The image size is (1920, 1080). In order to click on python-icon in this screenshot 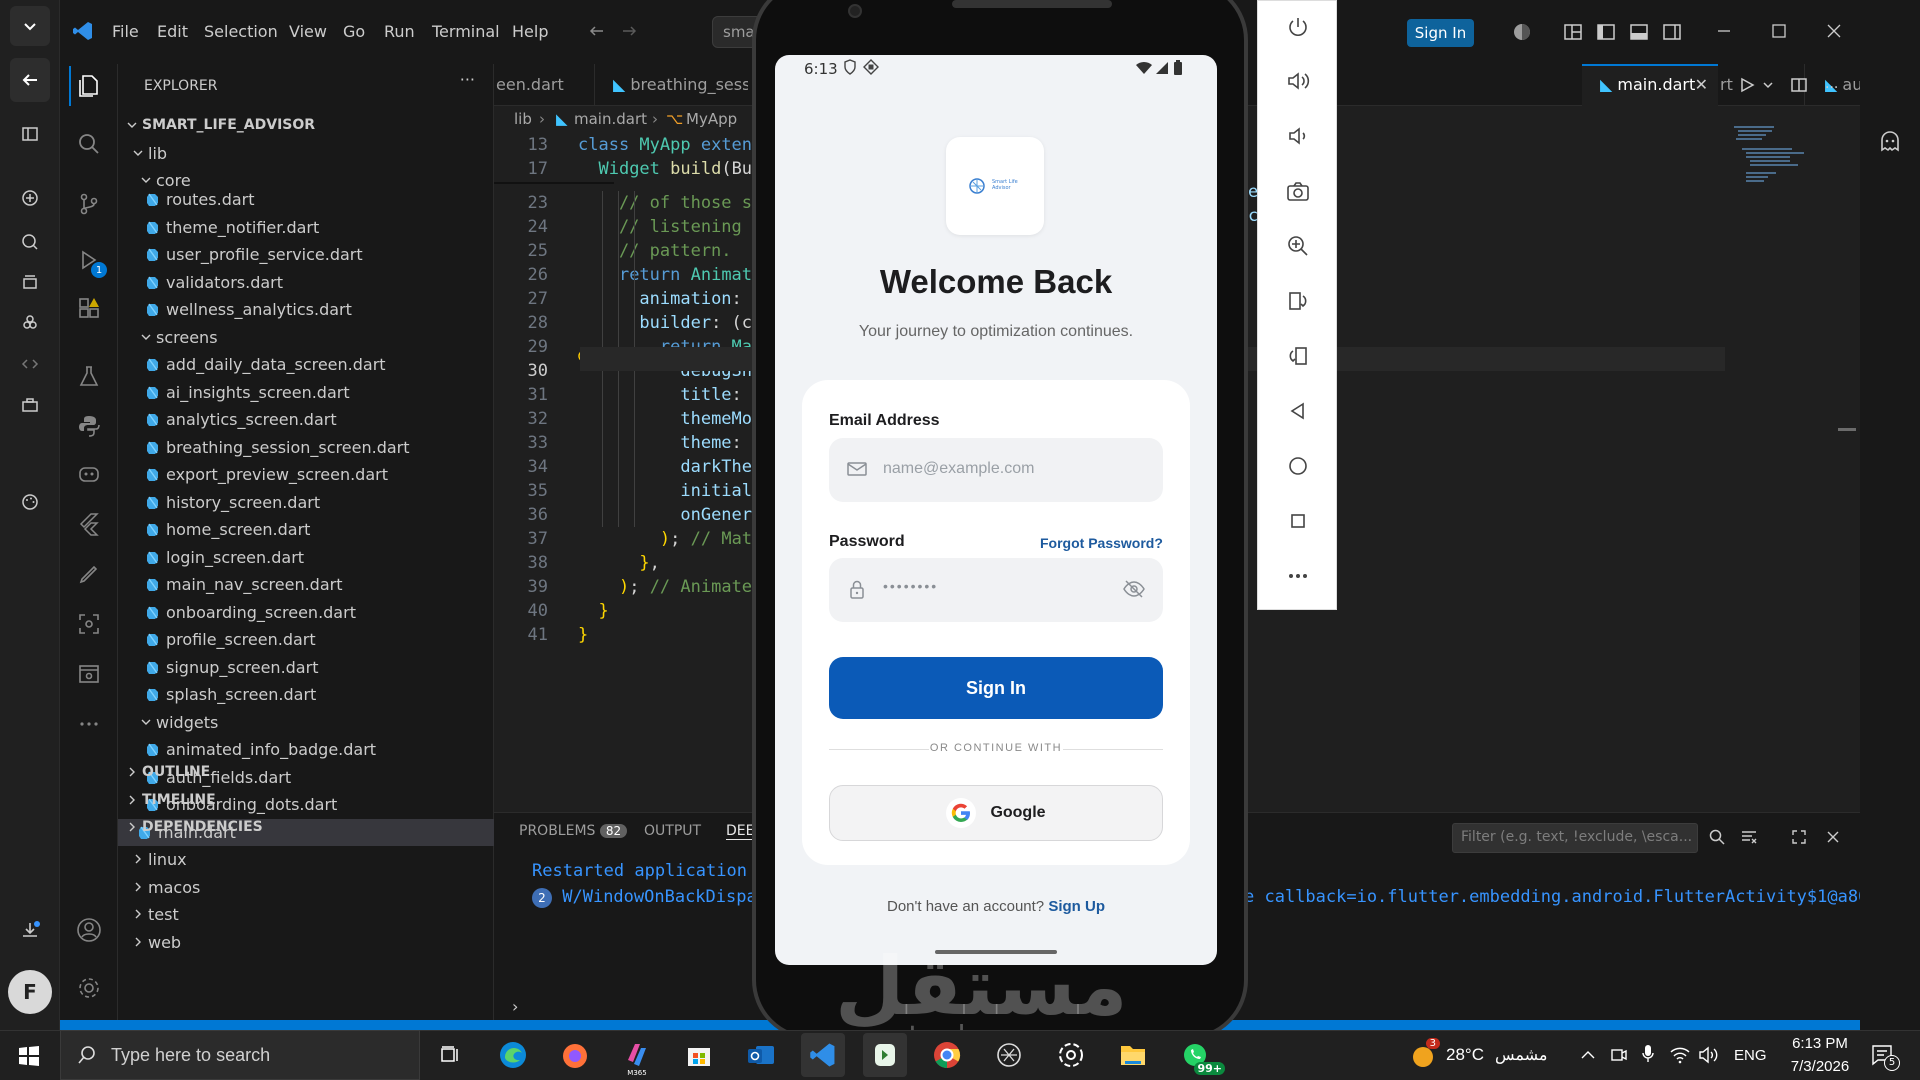, I will do `click(89, 426)`.